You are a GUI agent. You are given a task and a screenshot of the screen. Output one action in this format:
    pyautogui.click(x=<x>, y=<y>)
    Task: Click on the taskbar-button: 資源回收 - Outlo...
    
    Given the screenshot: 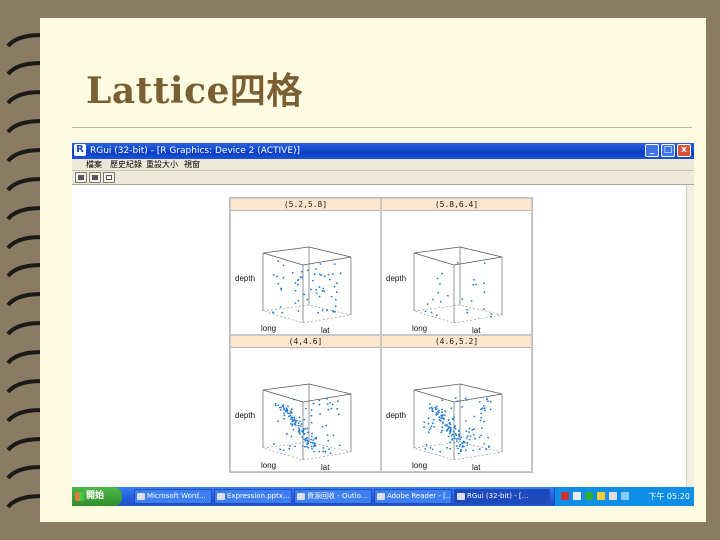 What is the action you would take?
    pyautogui.click(x=333, y=496)
    